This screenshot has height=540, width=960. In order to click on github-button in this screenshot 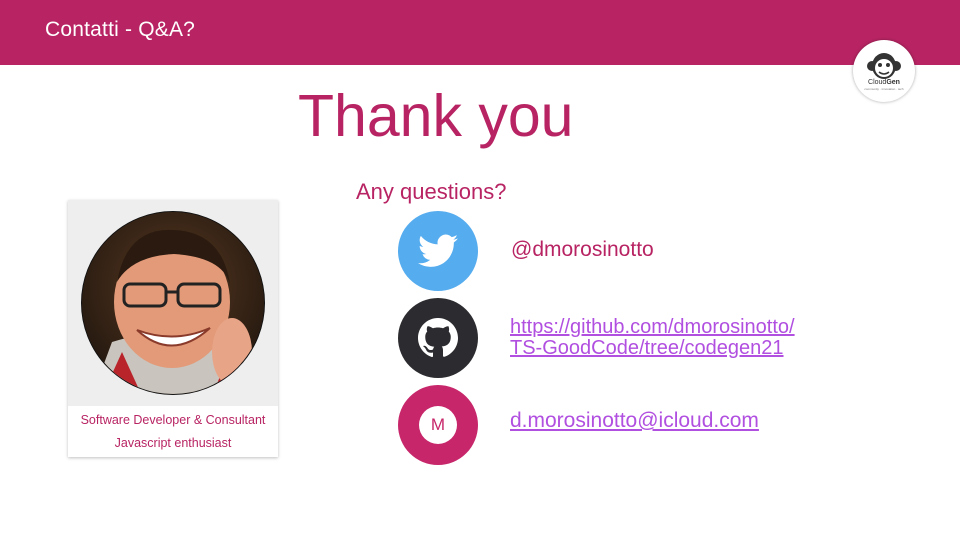, I will do `click(438, 338)`.